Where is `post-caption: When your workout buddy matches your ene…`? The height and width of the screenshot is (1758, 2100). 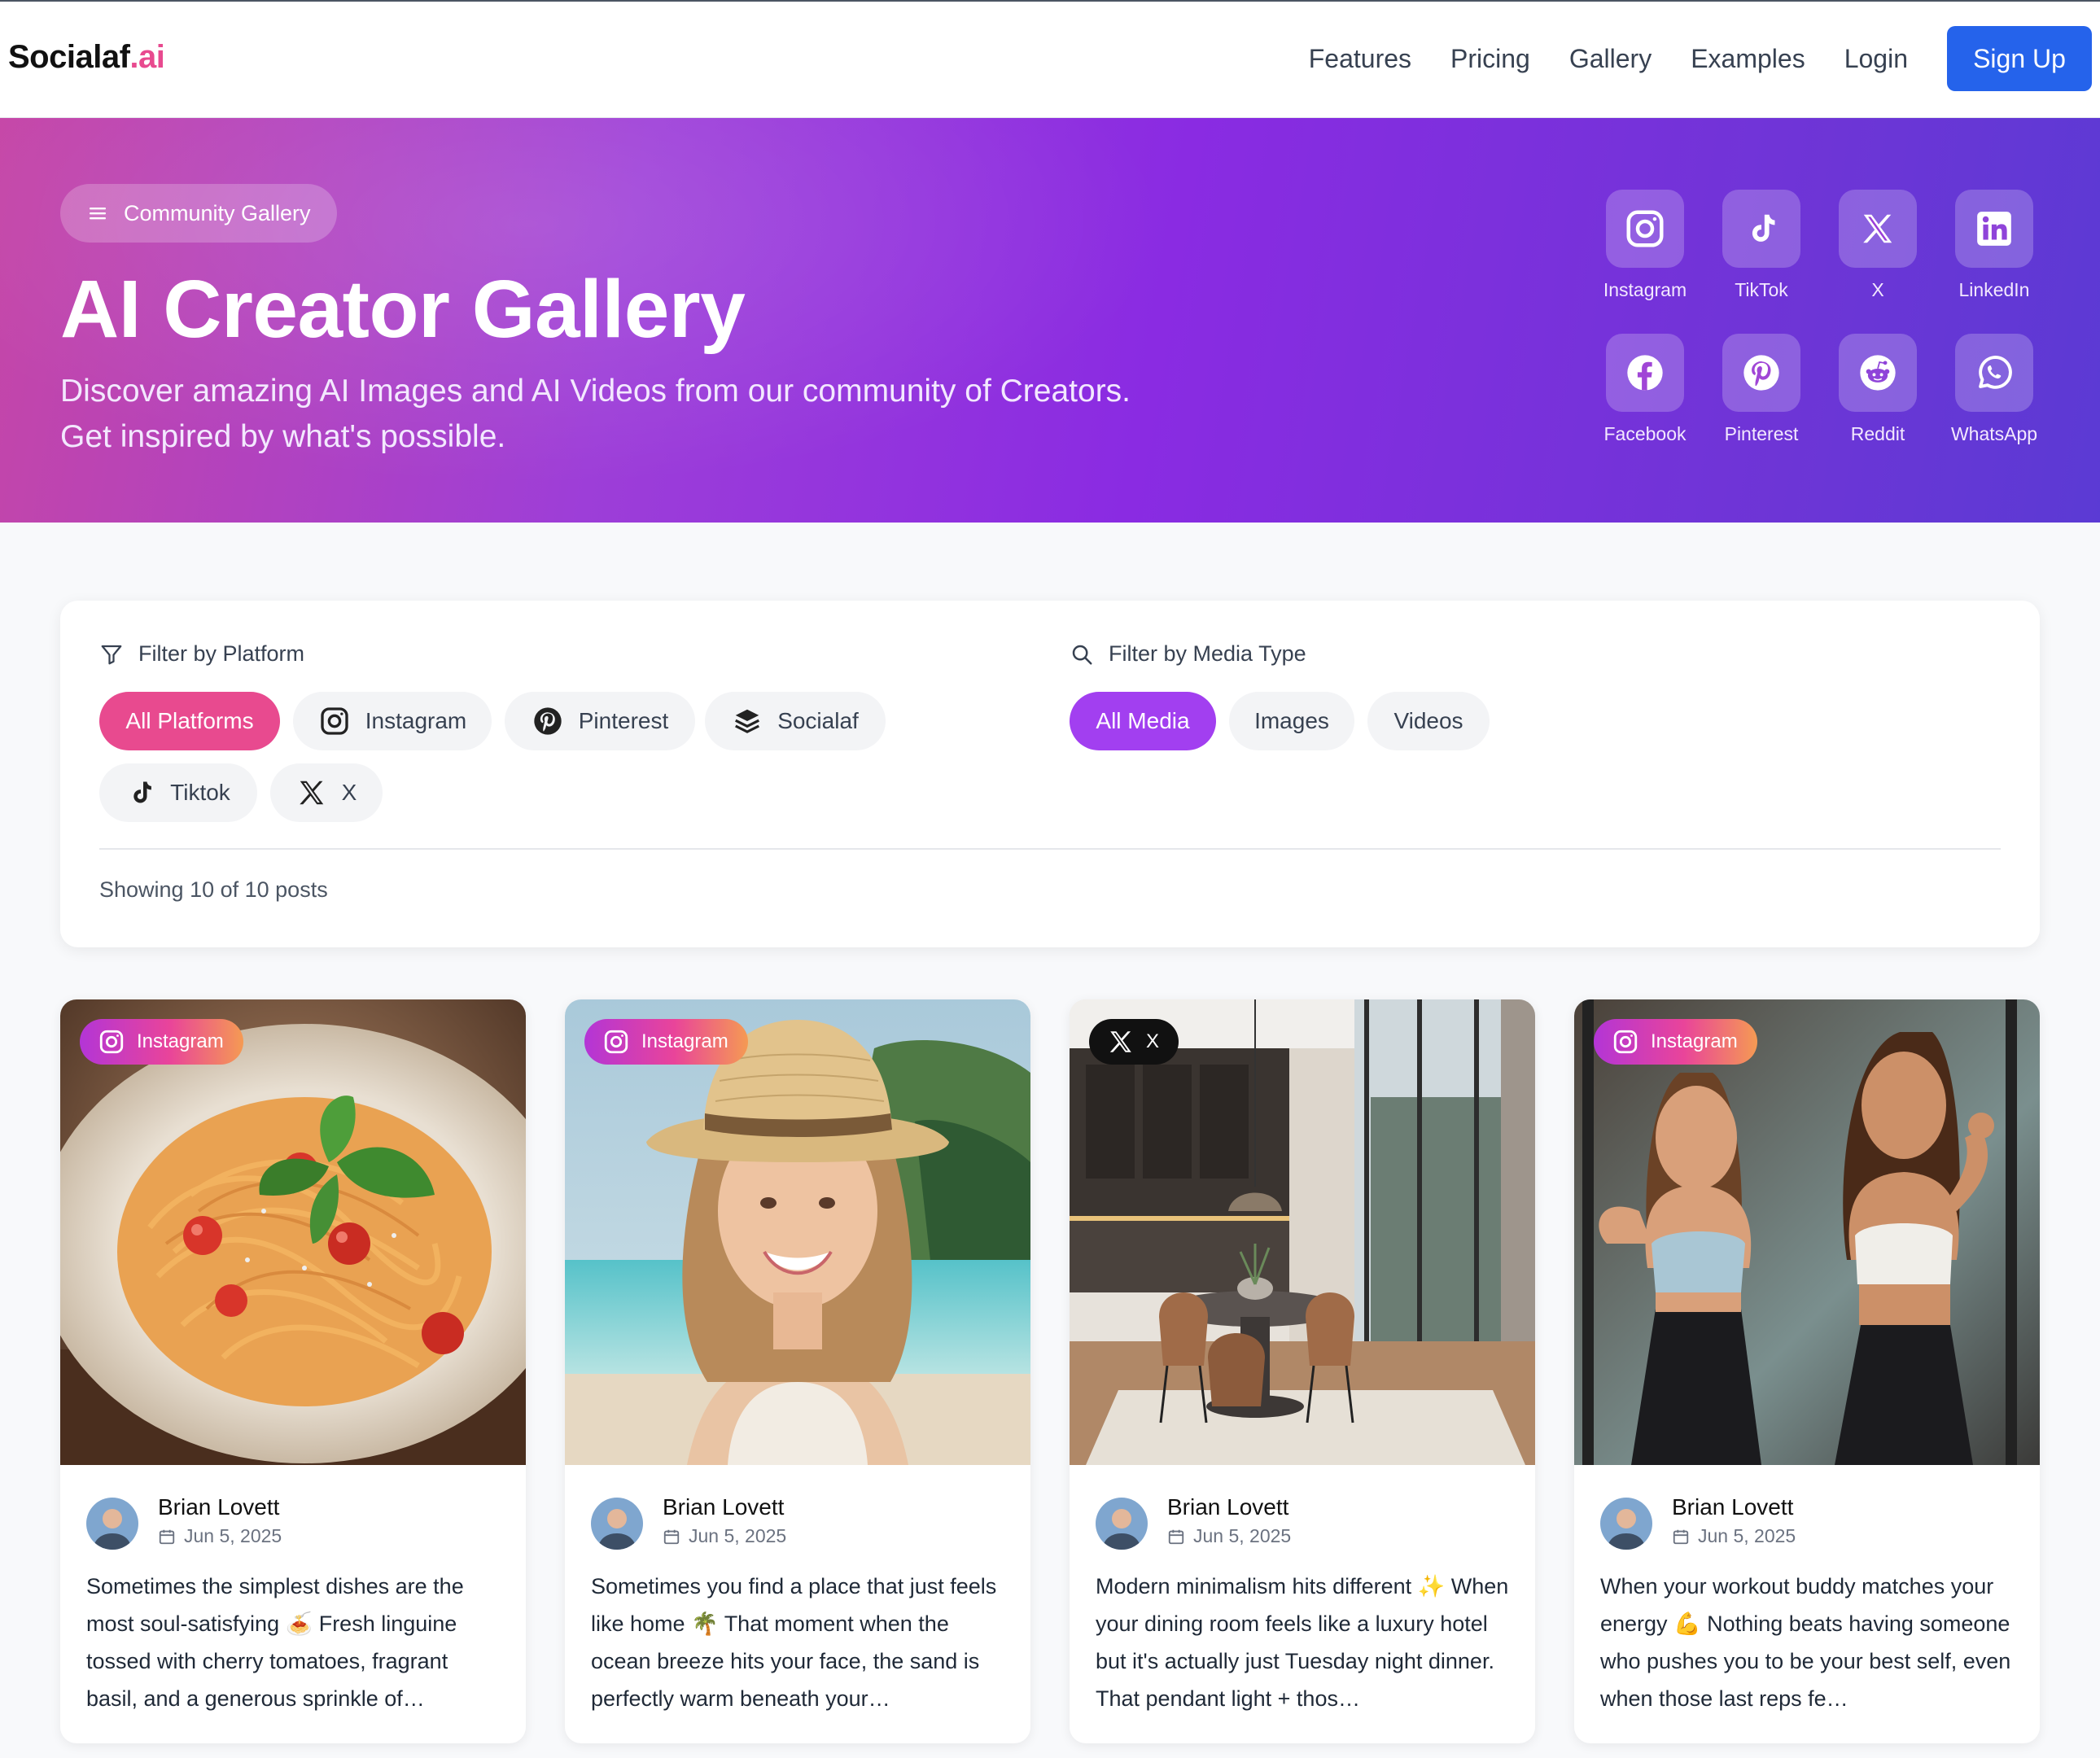
post-caption: When your workout buddy matches your ene… is located at coordinates (1805, 1643).